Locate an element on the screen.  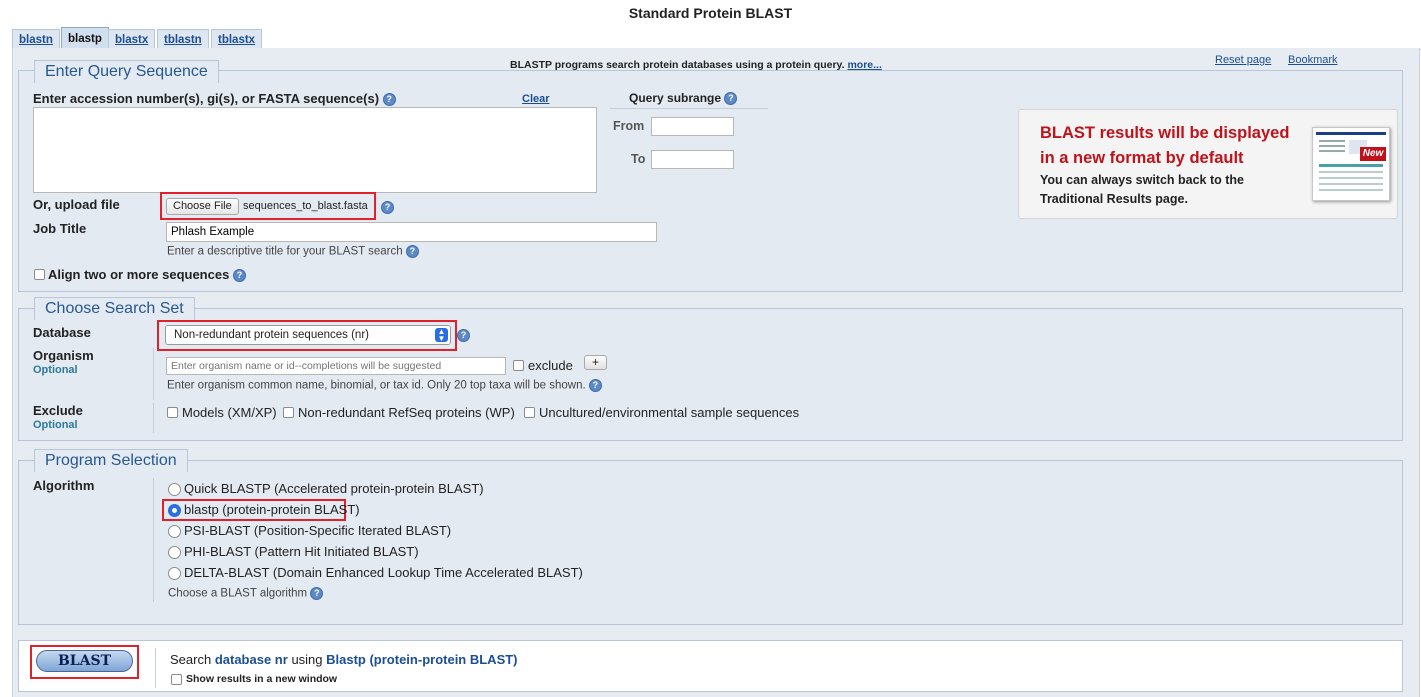
align-two-row: Align two or more sequences ? is located at coordinates (147, 275).